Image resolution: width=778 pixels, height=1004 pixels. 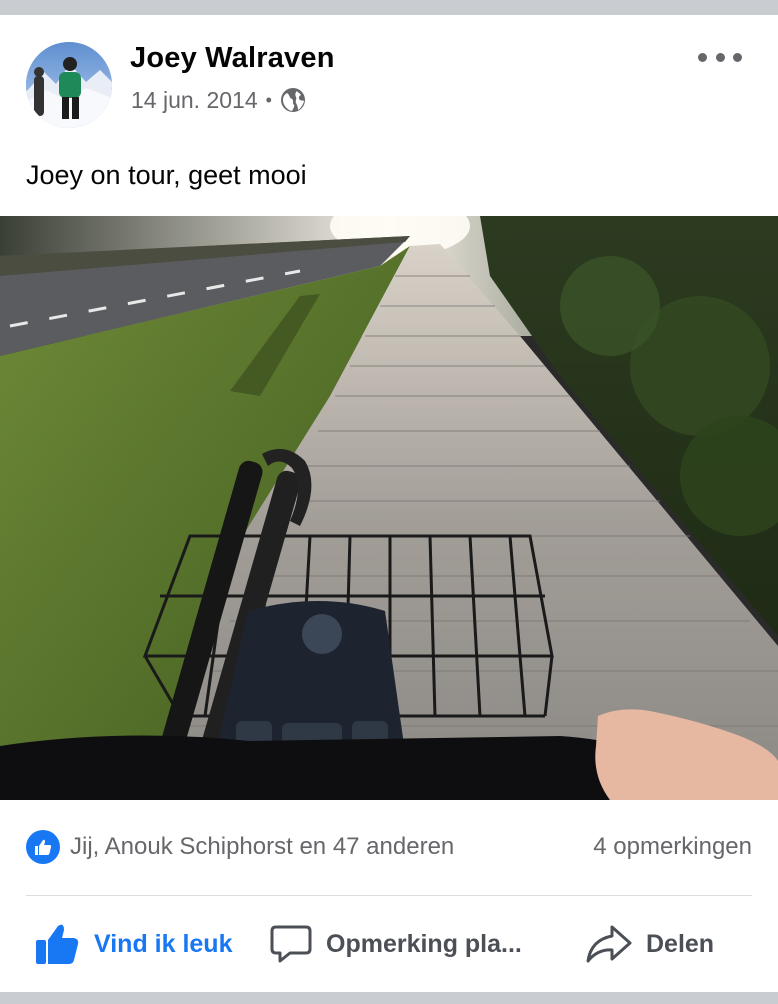 I want to click on share-button: Delen, so click(x=650, y=944).